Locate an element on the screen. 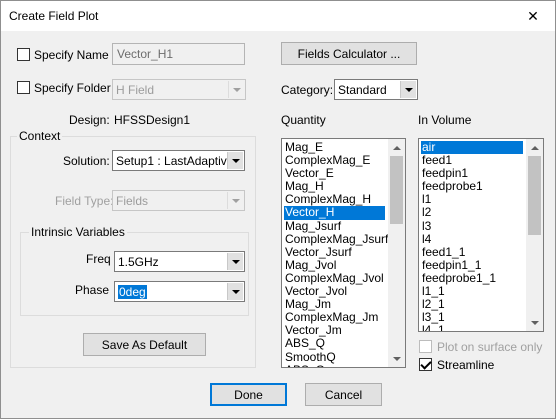  category-select: Standard is located at coordinates (376, 89).